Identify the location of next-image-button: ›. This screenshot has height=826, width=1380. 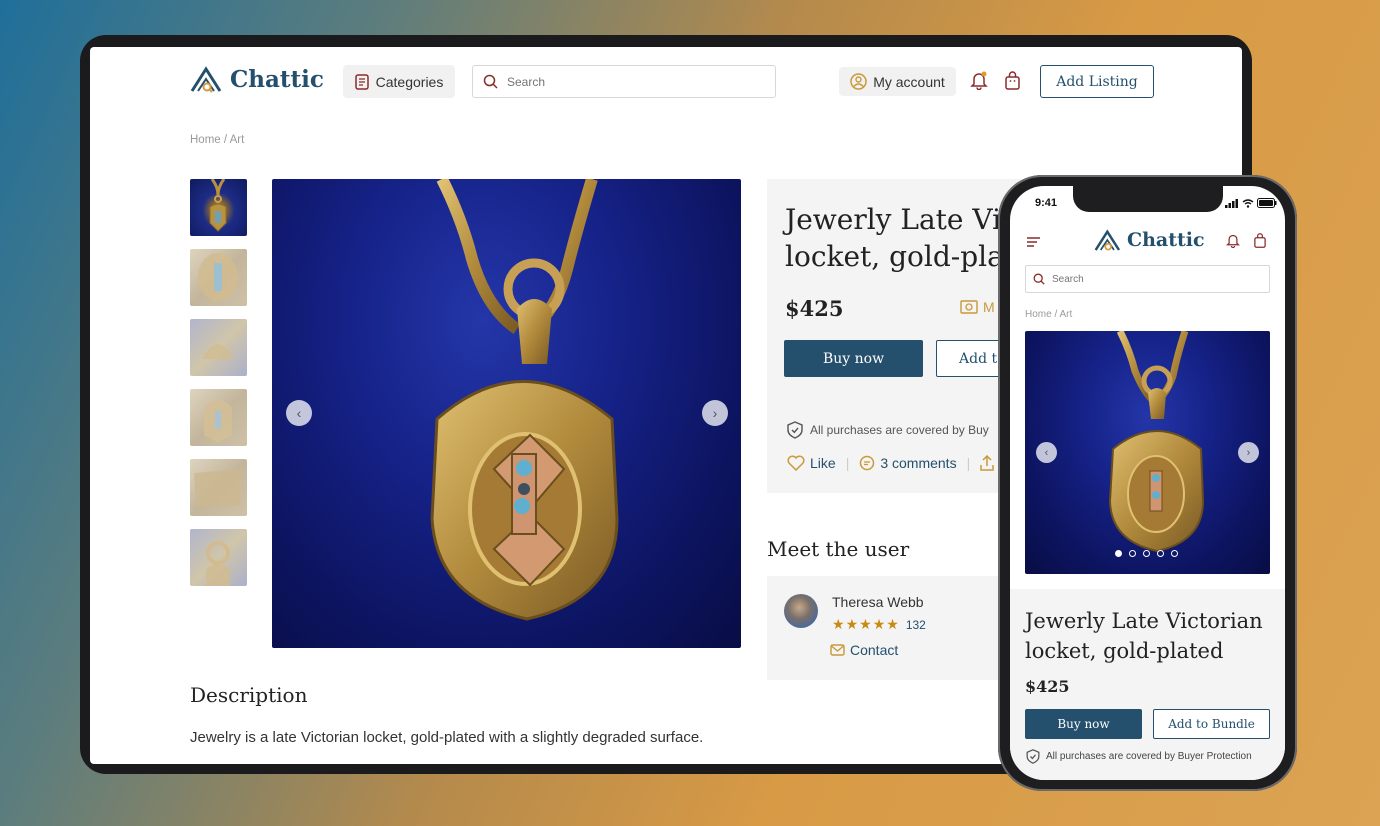
(715, 413).